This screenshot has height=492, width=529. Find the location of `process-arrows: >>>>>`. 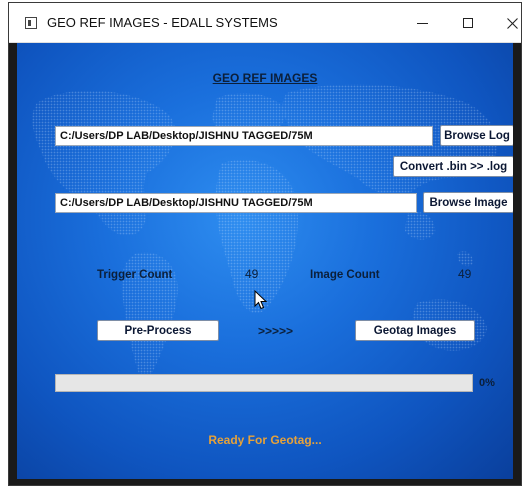

process-arrows: >>>>> is located at coordinates (276, 331).